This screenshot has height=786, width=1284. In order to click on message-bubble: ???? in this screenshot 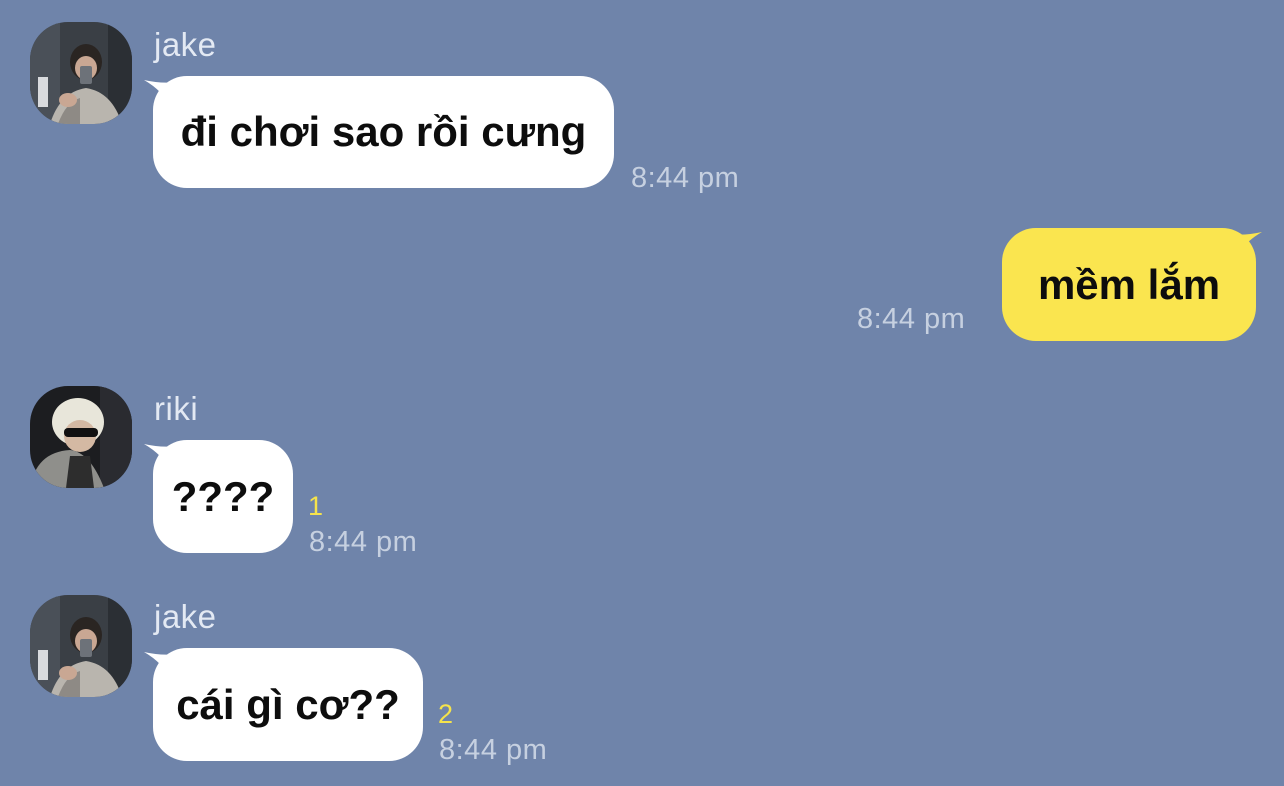, I will do `click(223, 496)`.